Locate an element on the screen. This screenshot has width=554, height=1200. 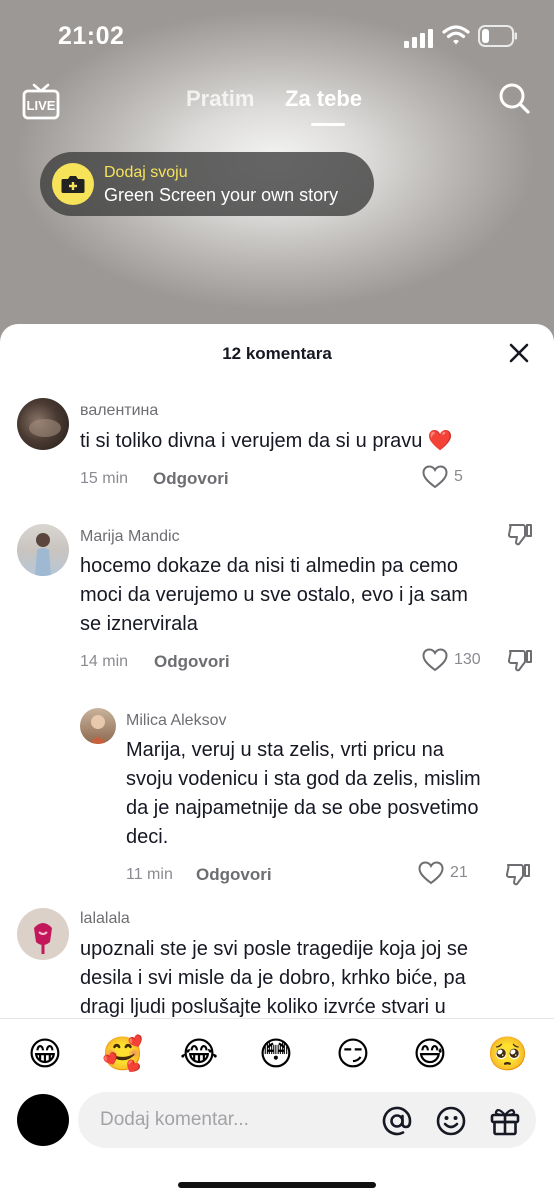
top-navigation: LIVE Pratim Za tebe is located at coordinates (277, 106).